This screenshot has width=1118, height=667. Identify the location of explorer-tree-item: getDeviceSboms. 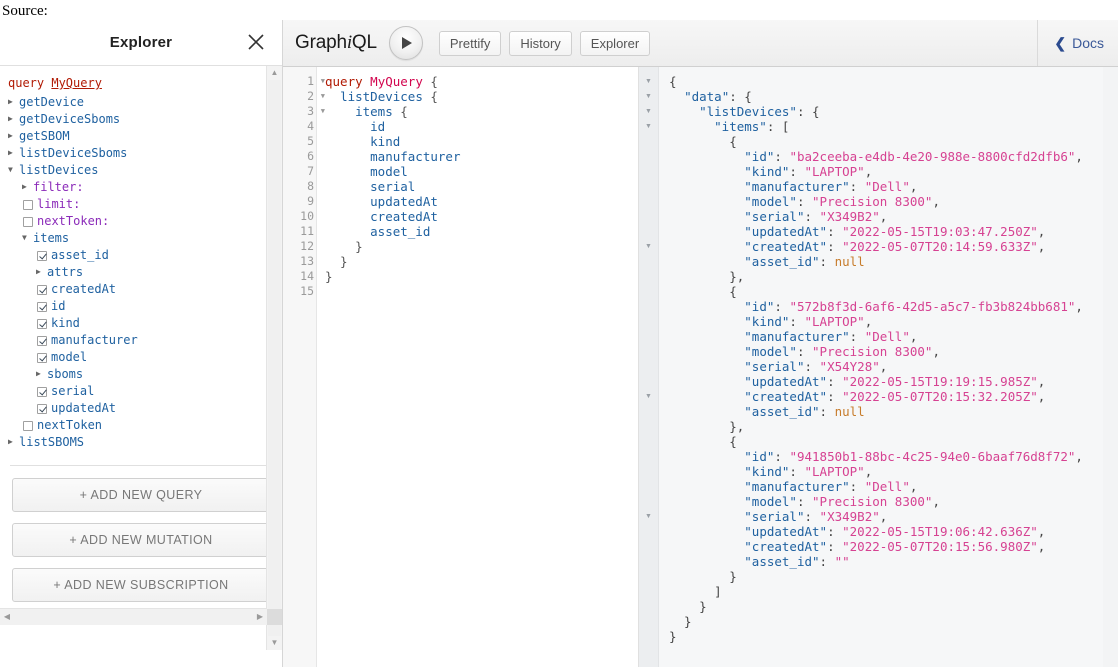
(140, 119).